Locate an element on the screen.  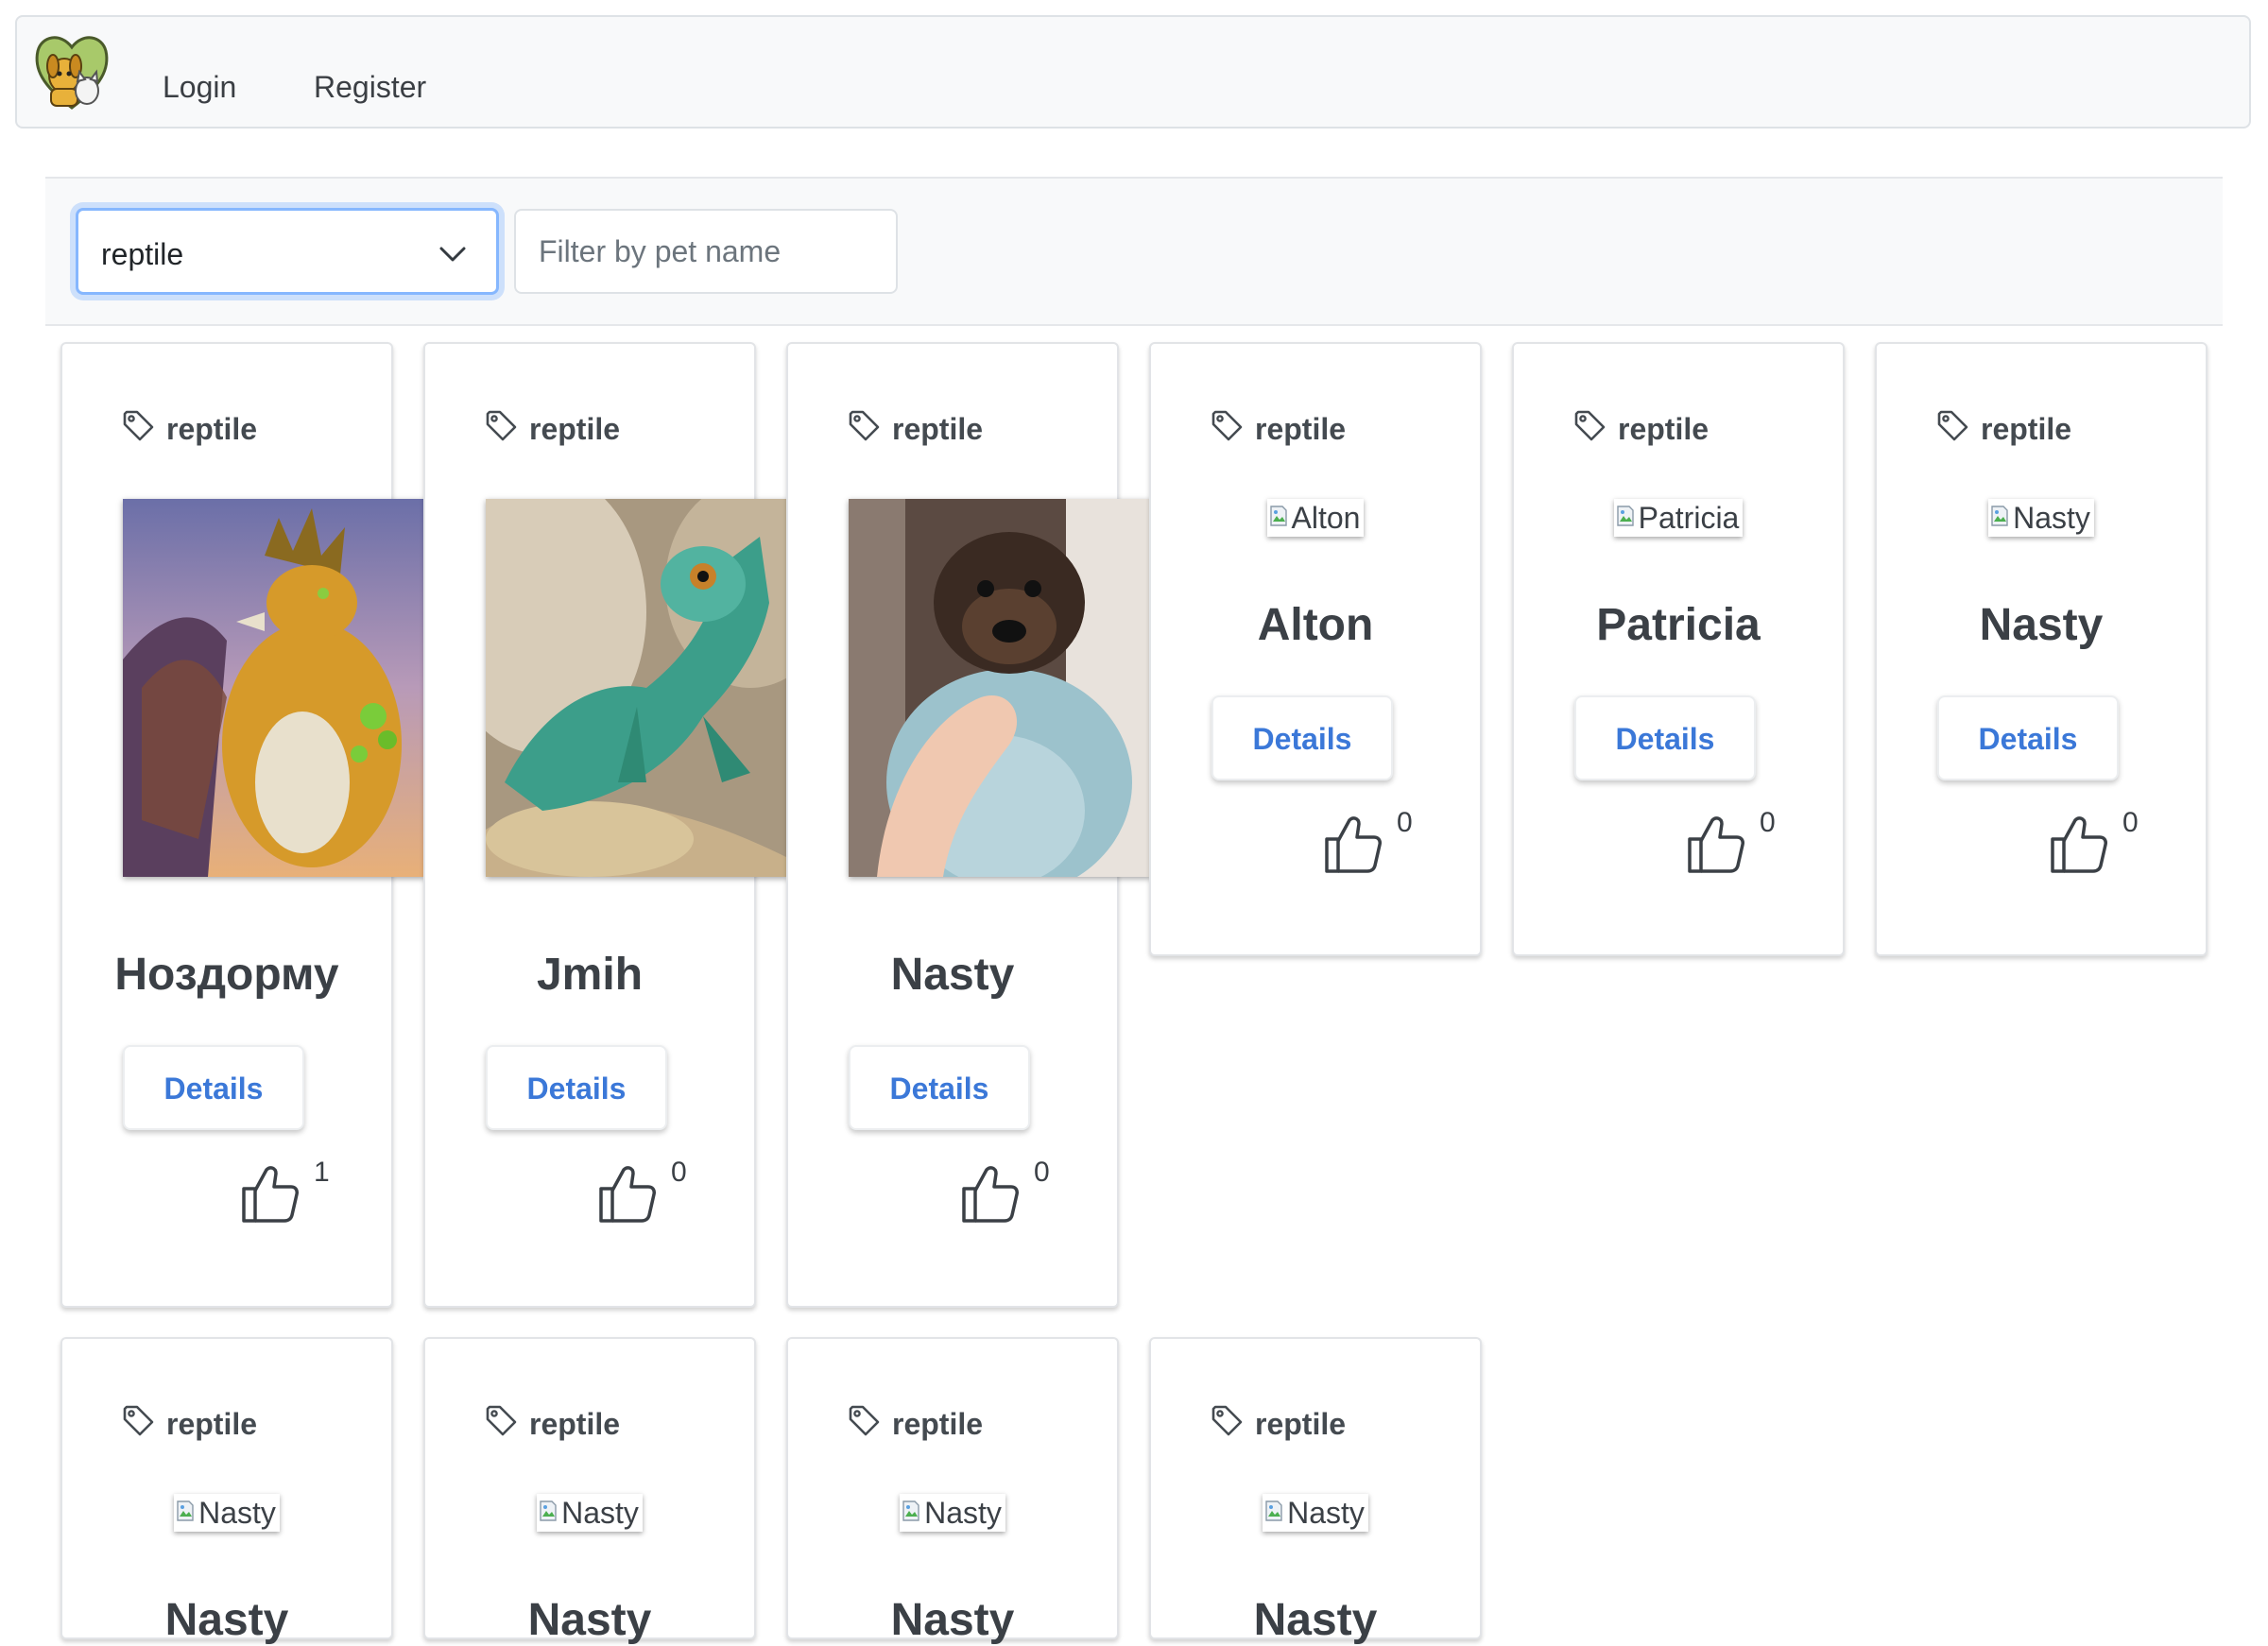
pet-card: reptile Patricia Patricia Details 0 is located at coordinates (1678, 649).